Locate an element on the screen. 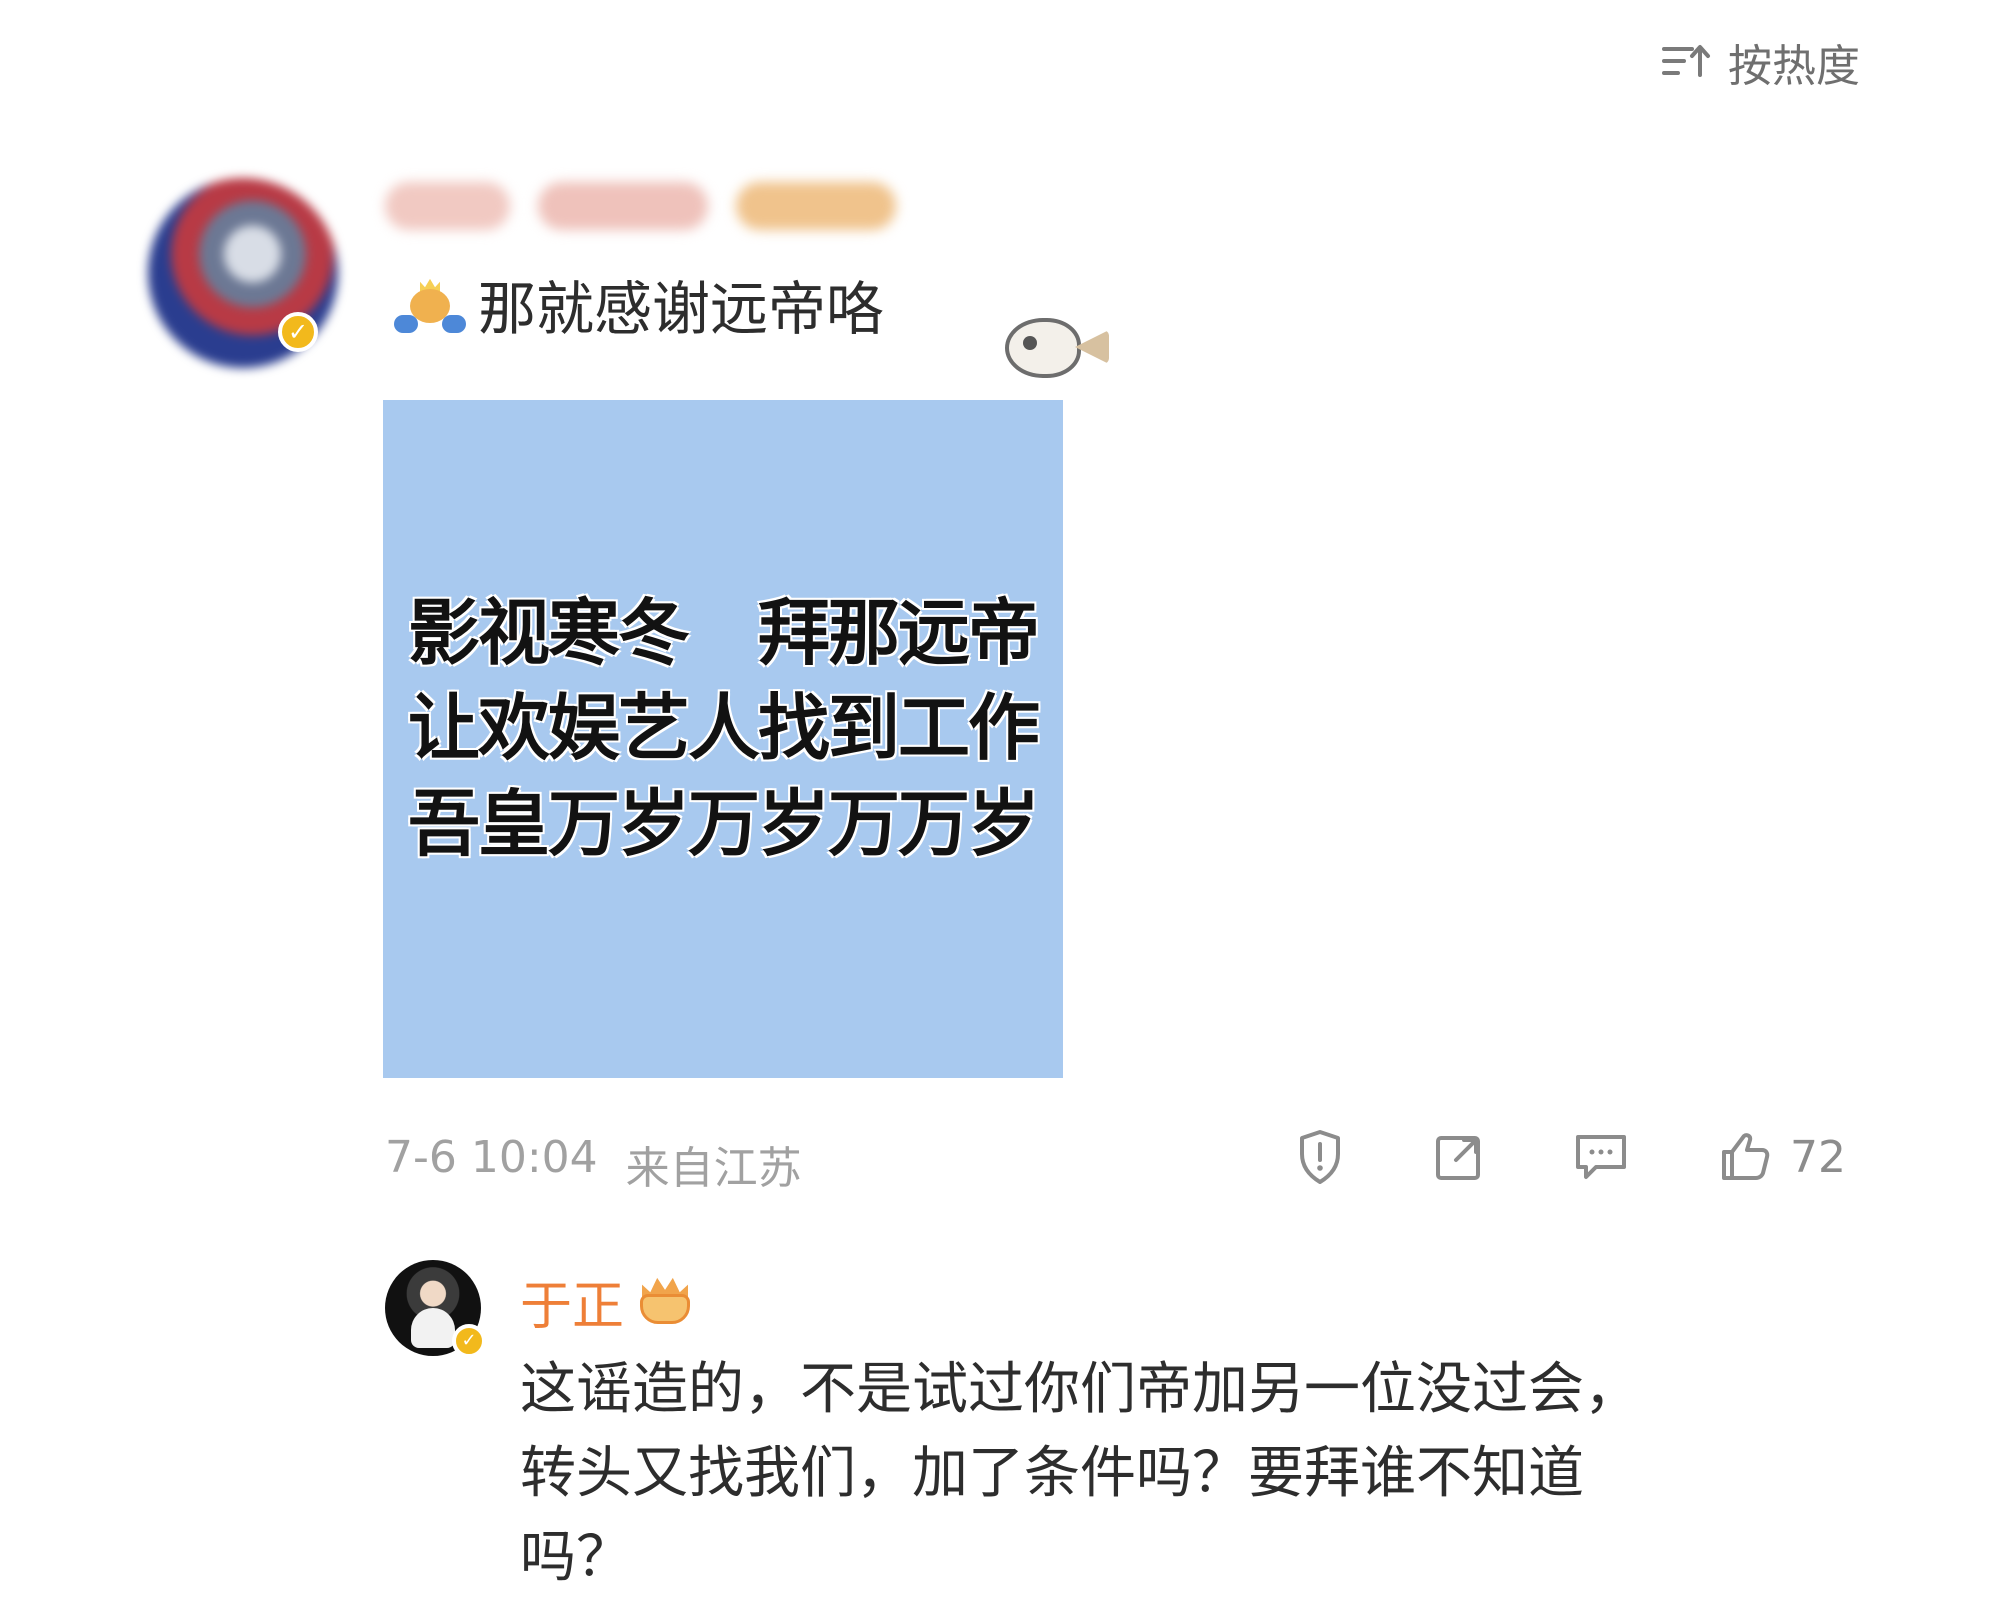  comment-meta: 7-6 10:04 来自江苏 is located at coordinates (593, 1164).